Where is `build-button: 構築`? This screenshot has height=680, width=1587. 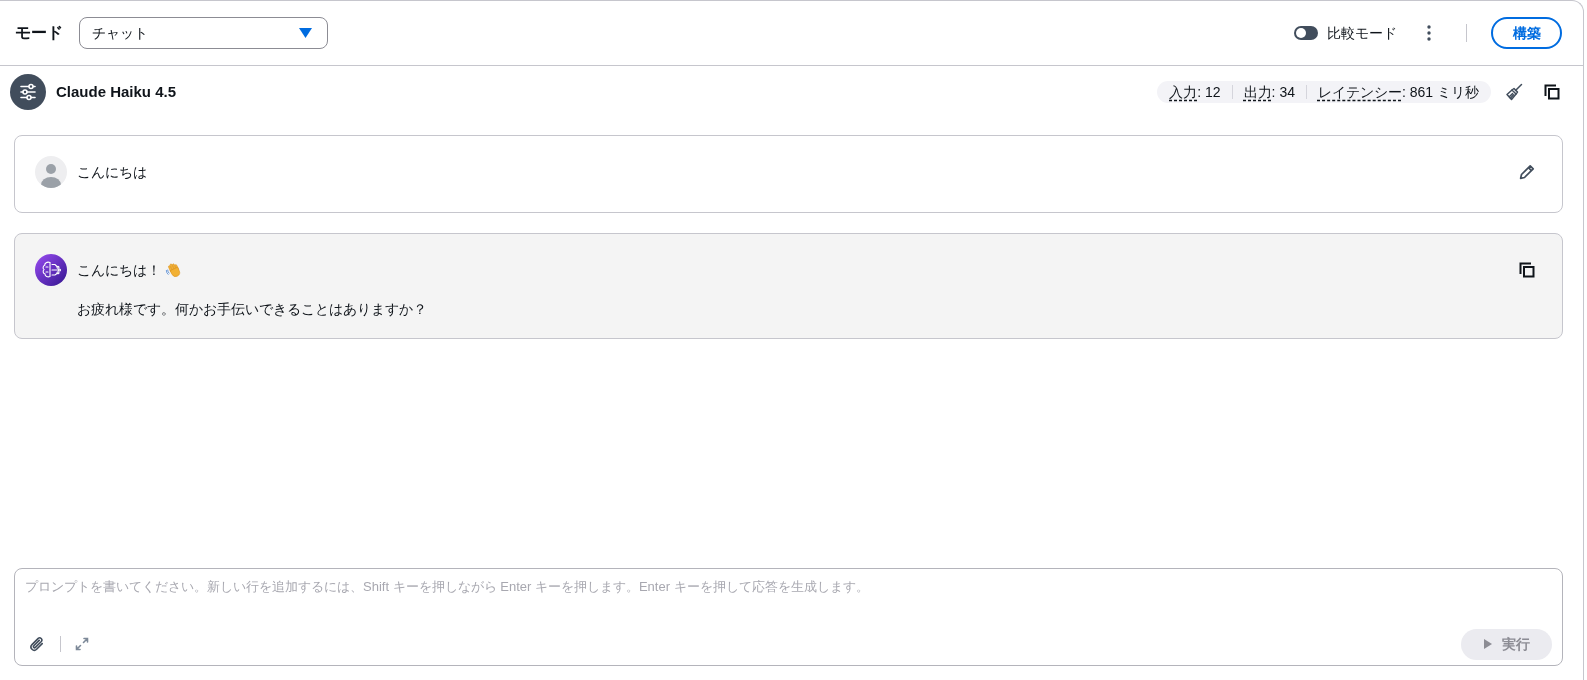
build-button: 構築 is located at coordinates (1526, 33).